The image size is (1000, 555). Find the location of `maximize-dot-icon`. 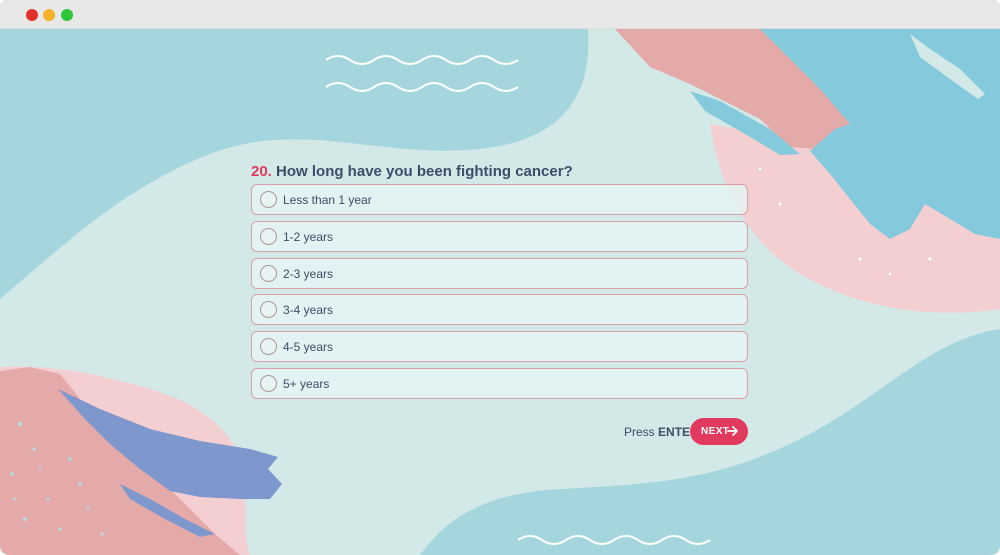

maximize-dot-icon is located at coordinates (67, 15).